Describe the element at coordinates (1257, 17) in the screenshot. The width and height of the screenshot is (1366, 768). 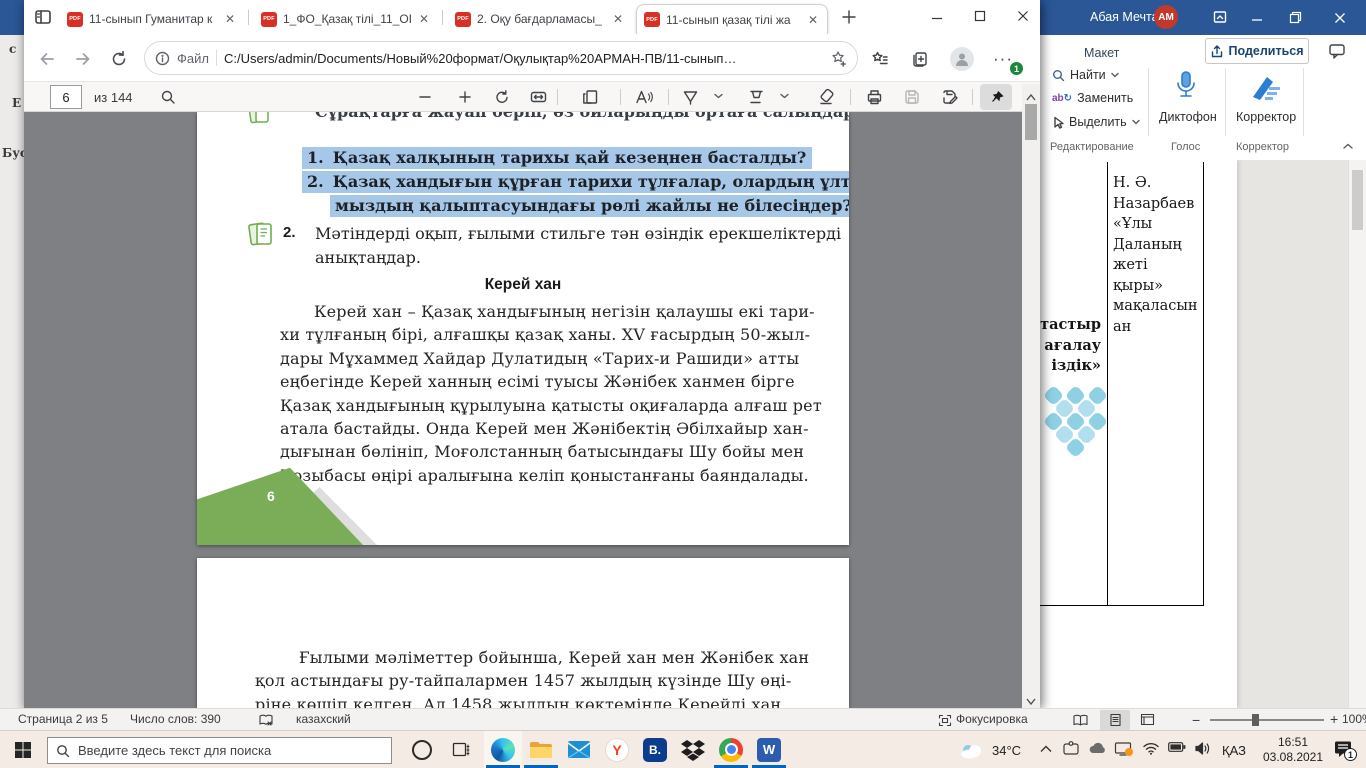
I see `word-minimize-button` at that location.